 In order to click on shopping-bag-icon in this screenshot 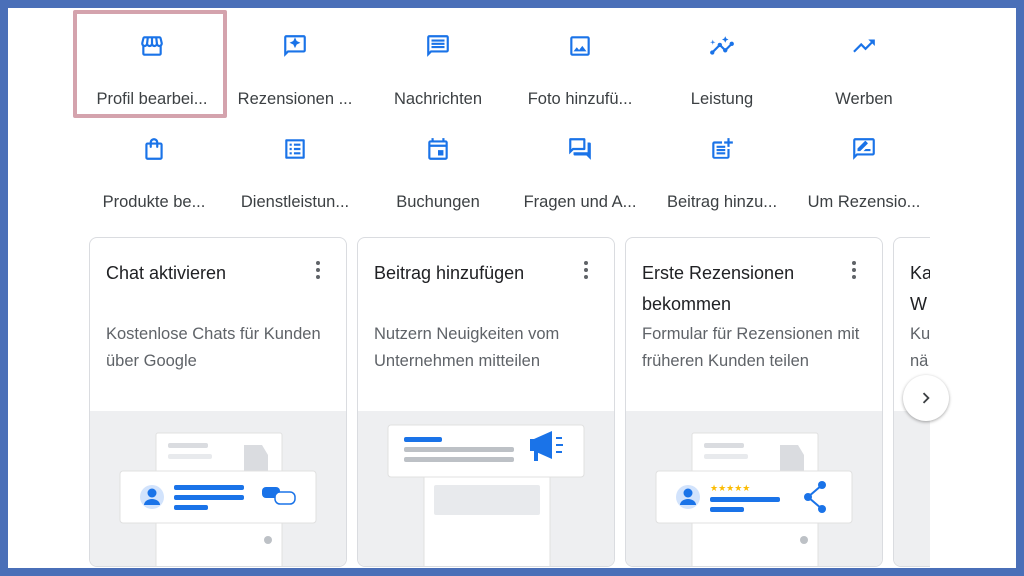, I will do `click(154, 149)`.